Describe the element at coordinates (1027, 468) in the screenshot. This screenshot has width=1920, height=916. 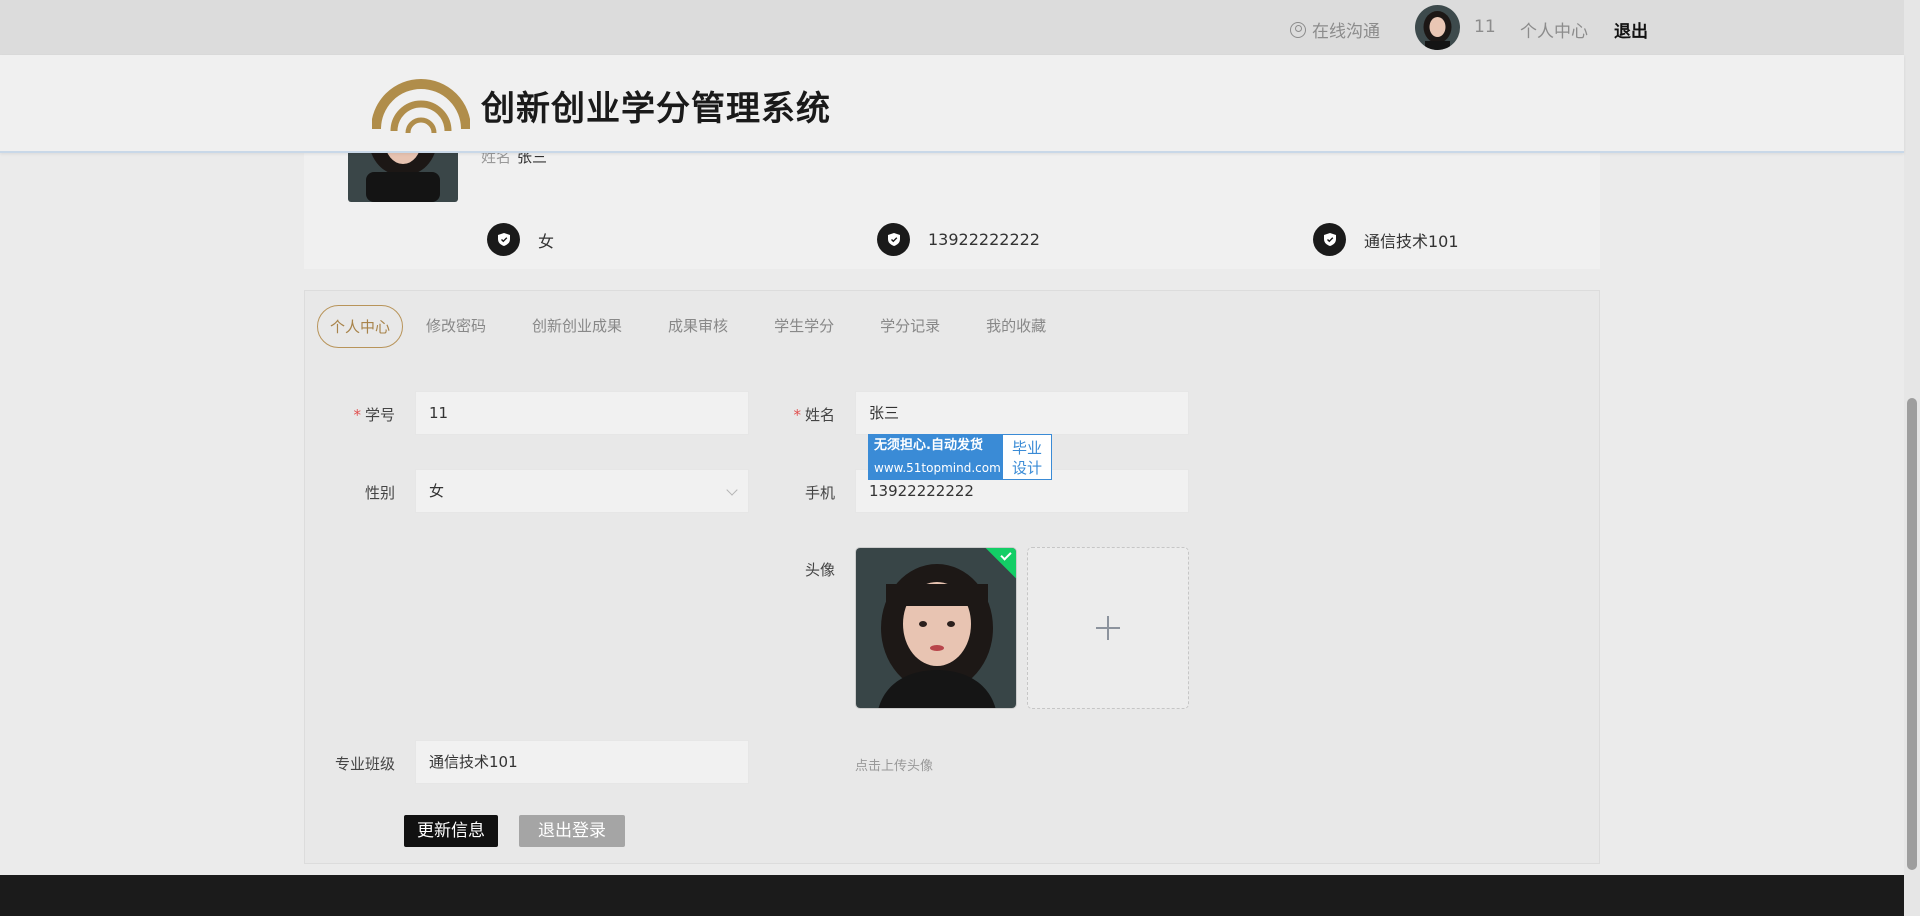
I see `watermark-right-line2: 设计` at that location.